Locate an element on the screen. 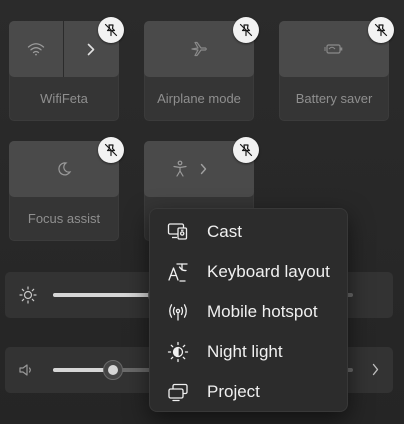  cast-icon is located at coordinates (178, 232).